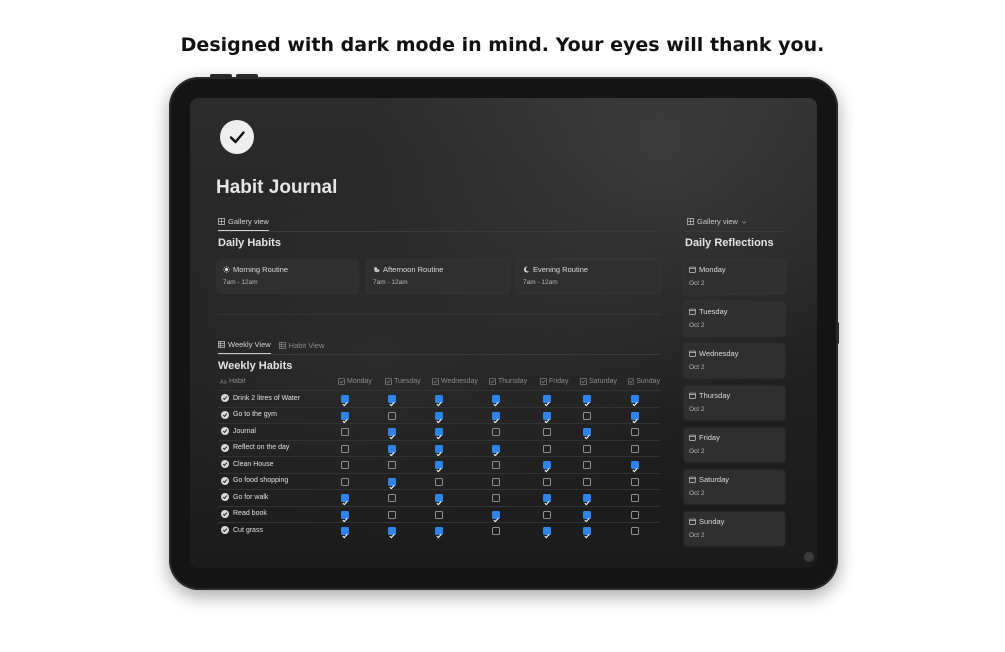  I want to click on habit-name: Cut grass, so click(242, 530).